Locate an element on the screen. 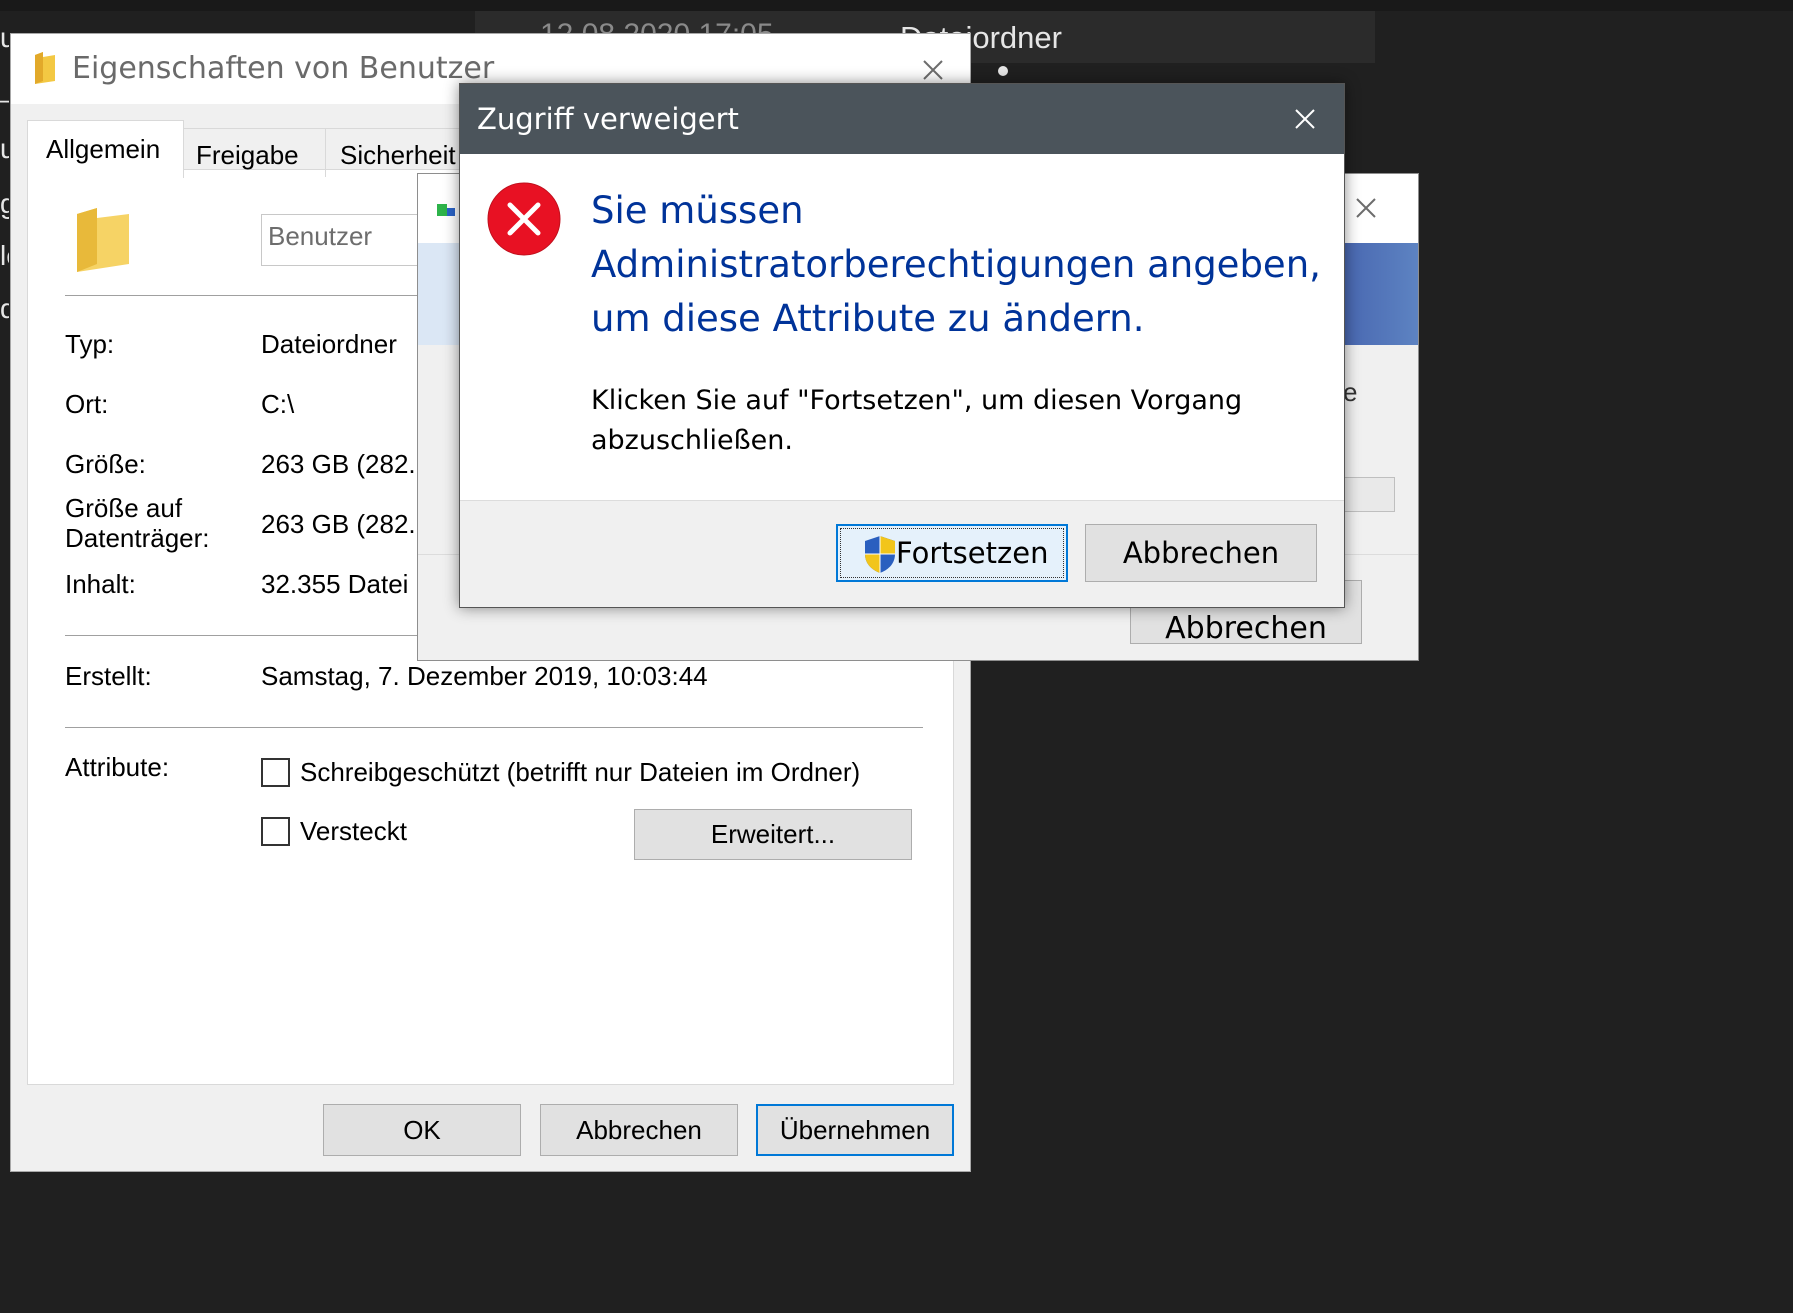 The image size is (1793, 1313). explorer-row-fragment is located at coordinates (1003, 71).